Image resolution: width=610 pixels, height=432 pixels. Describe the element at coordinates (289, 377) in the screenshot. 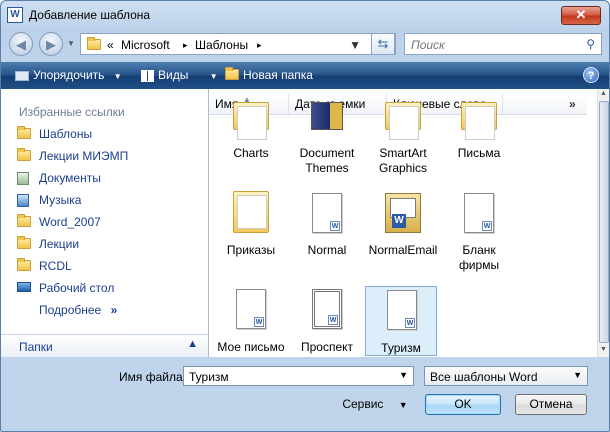

I see `filename-input` at that location.